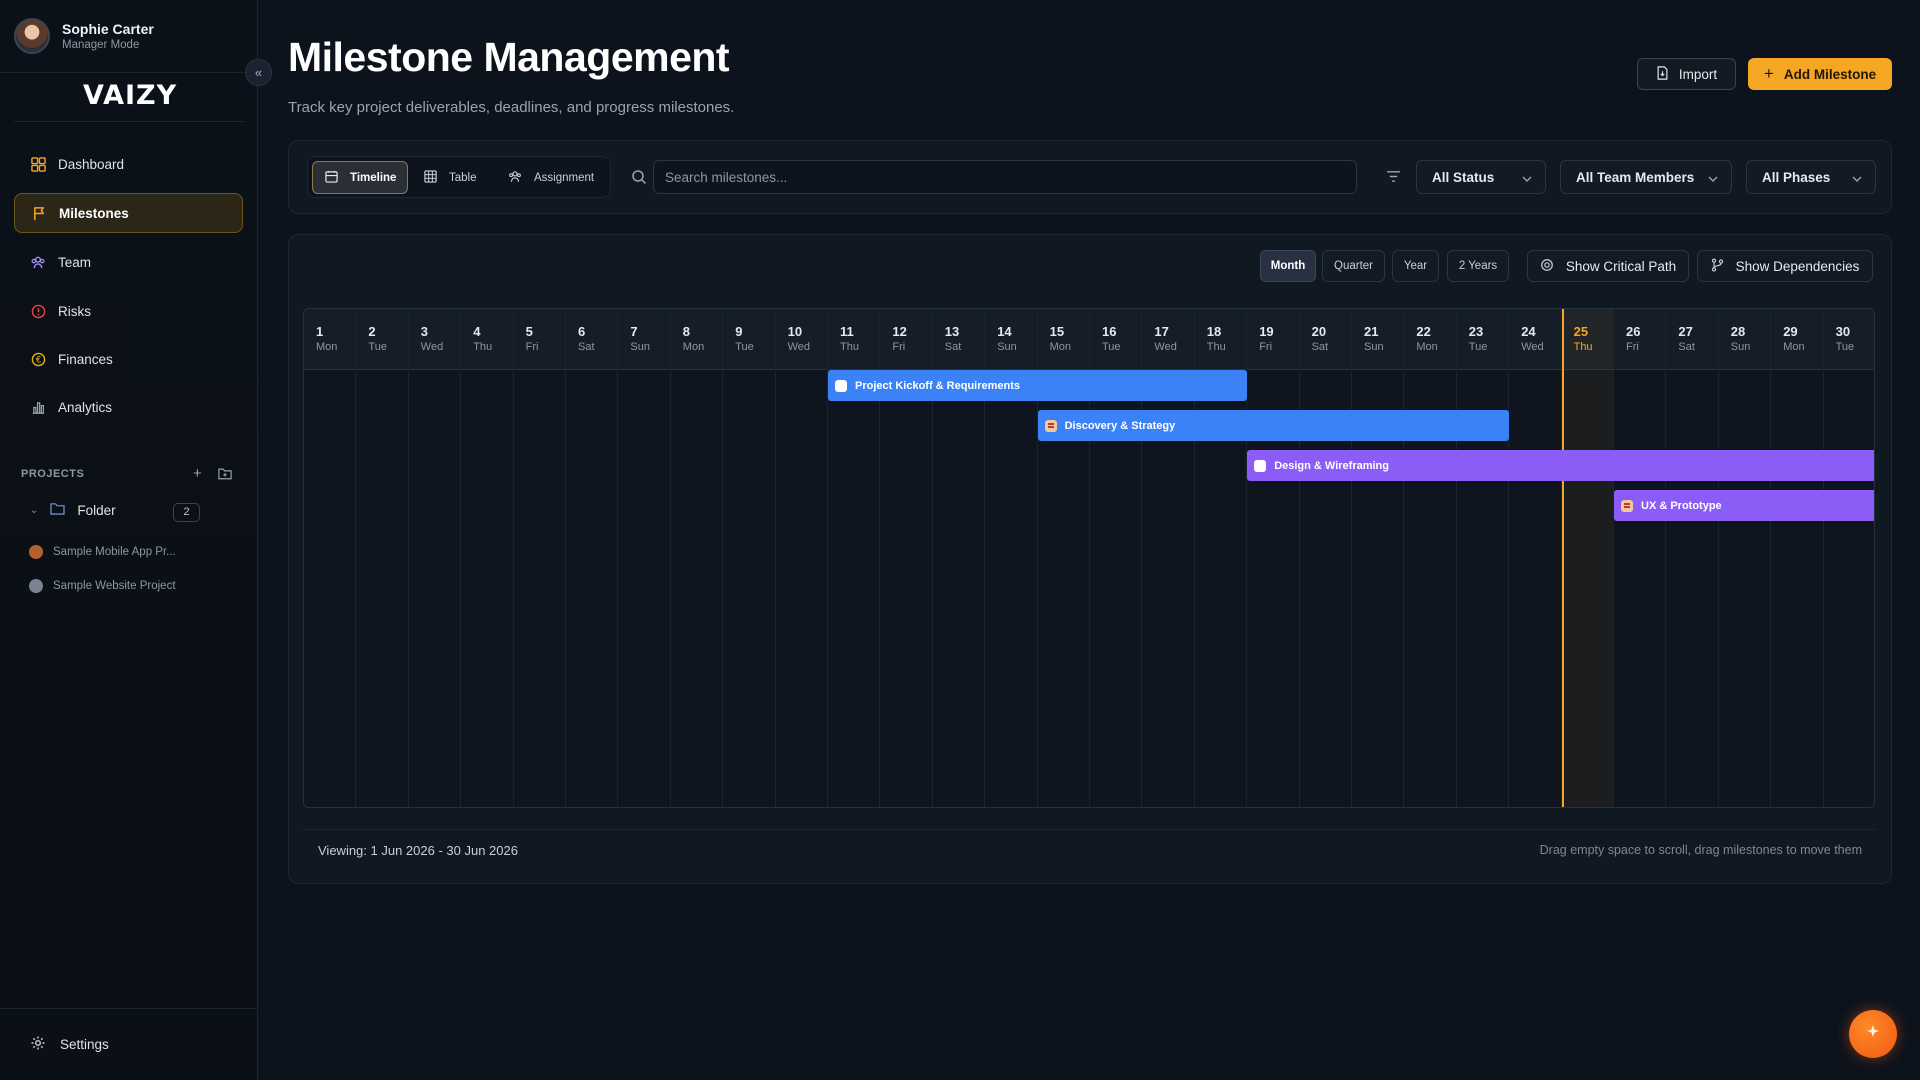 The width and height of the screenshot is (1920, 1080). I want to click on tab-timeline: Timeline, so click(360, 177).